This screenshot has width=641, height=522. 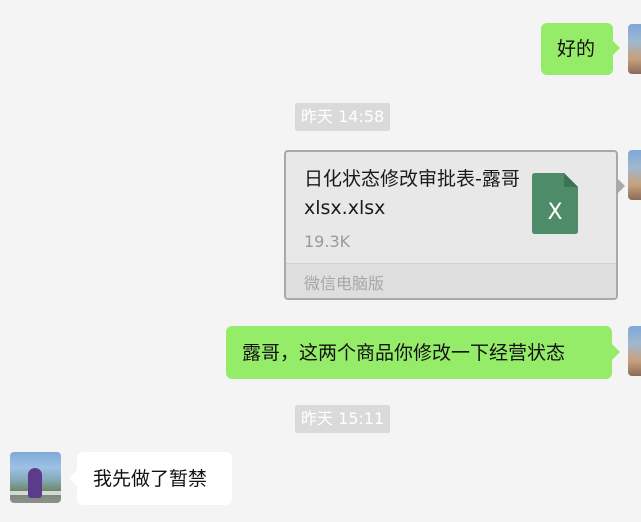 I want to click on avatar-photo-person, so click(x=35, y=483).